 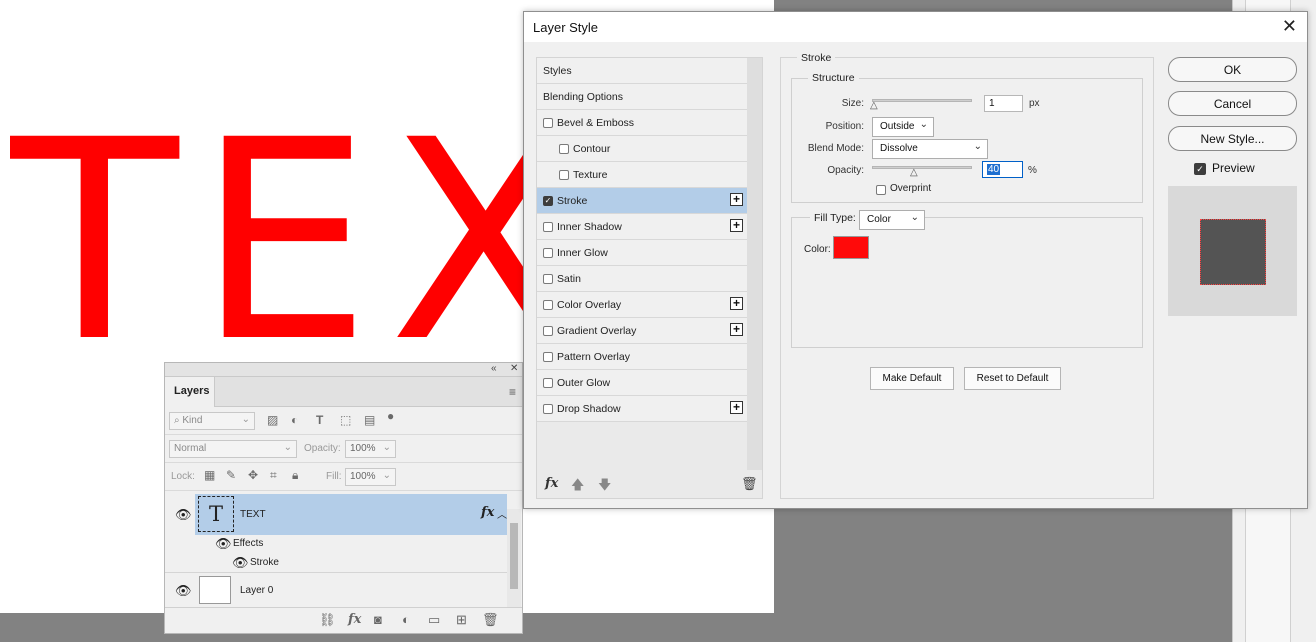 What do you see at coordinates (272, 420) in the screenshot?
I see `image-filter-icon: ▨` at bounding box center [272, 420].